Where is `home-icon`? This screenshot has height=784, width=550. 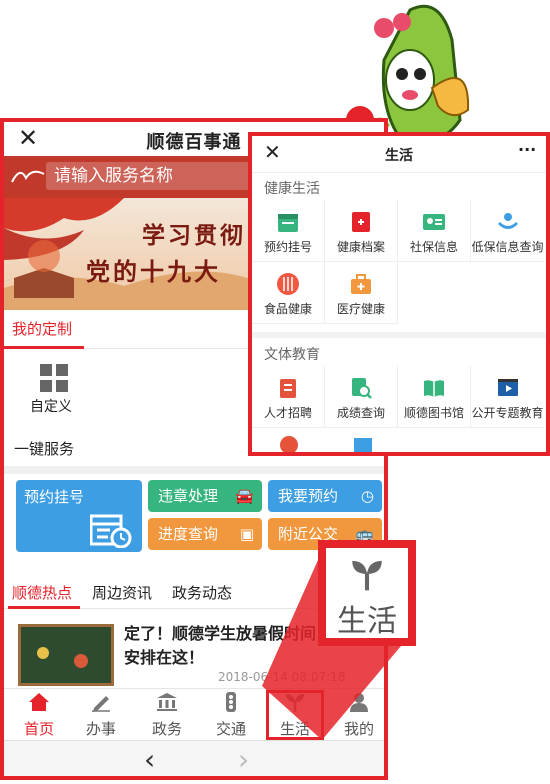 home-icon is located at coordinates (39, 702).